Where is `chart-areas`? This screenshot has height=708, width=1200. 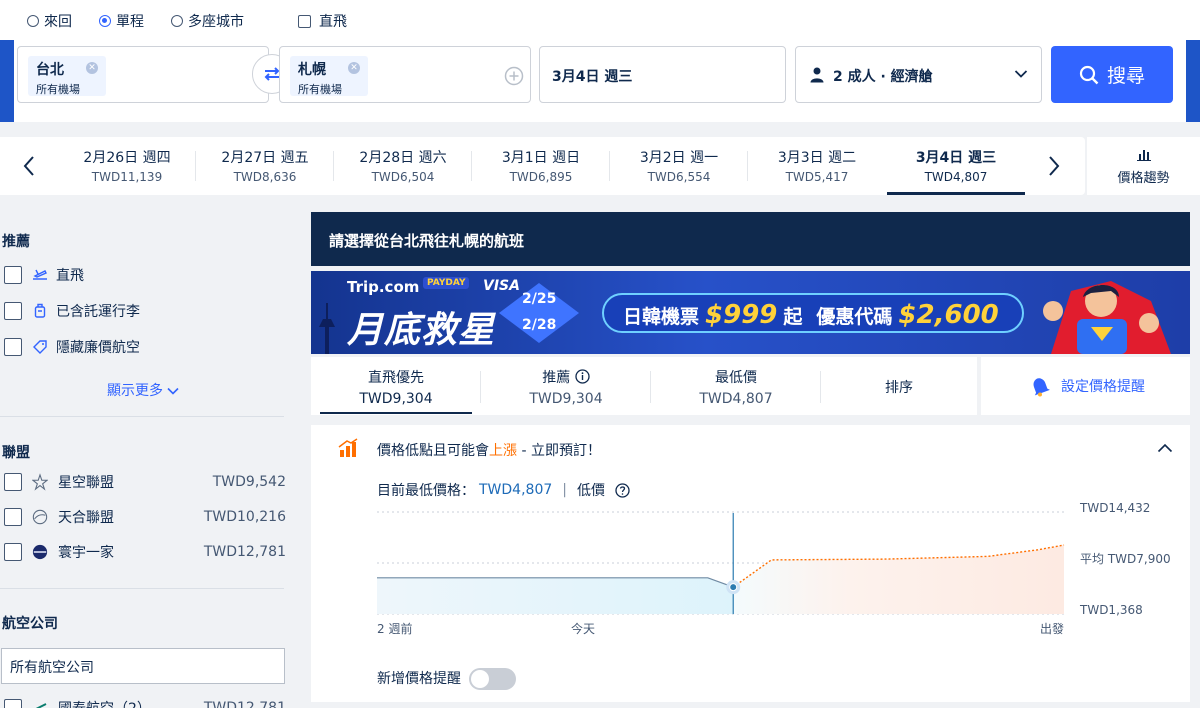 chart-areas is located at coordinates (720, 579).